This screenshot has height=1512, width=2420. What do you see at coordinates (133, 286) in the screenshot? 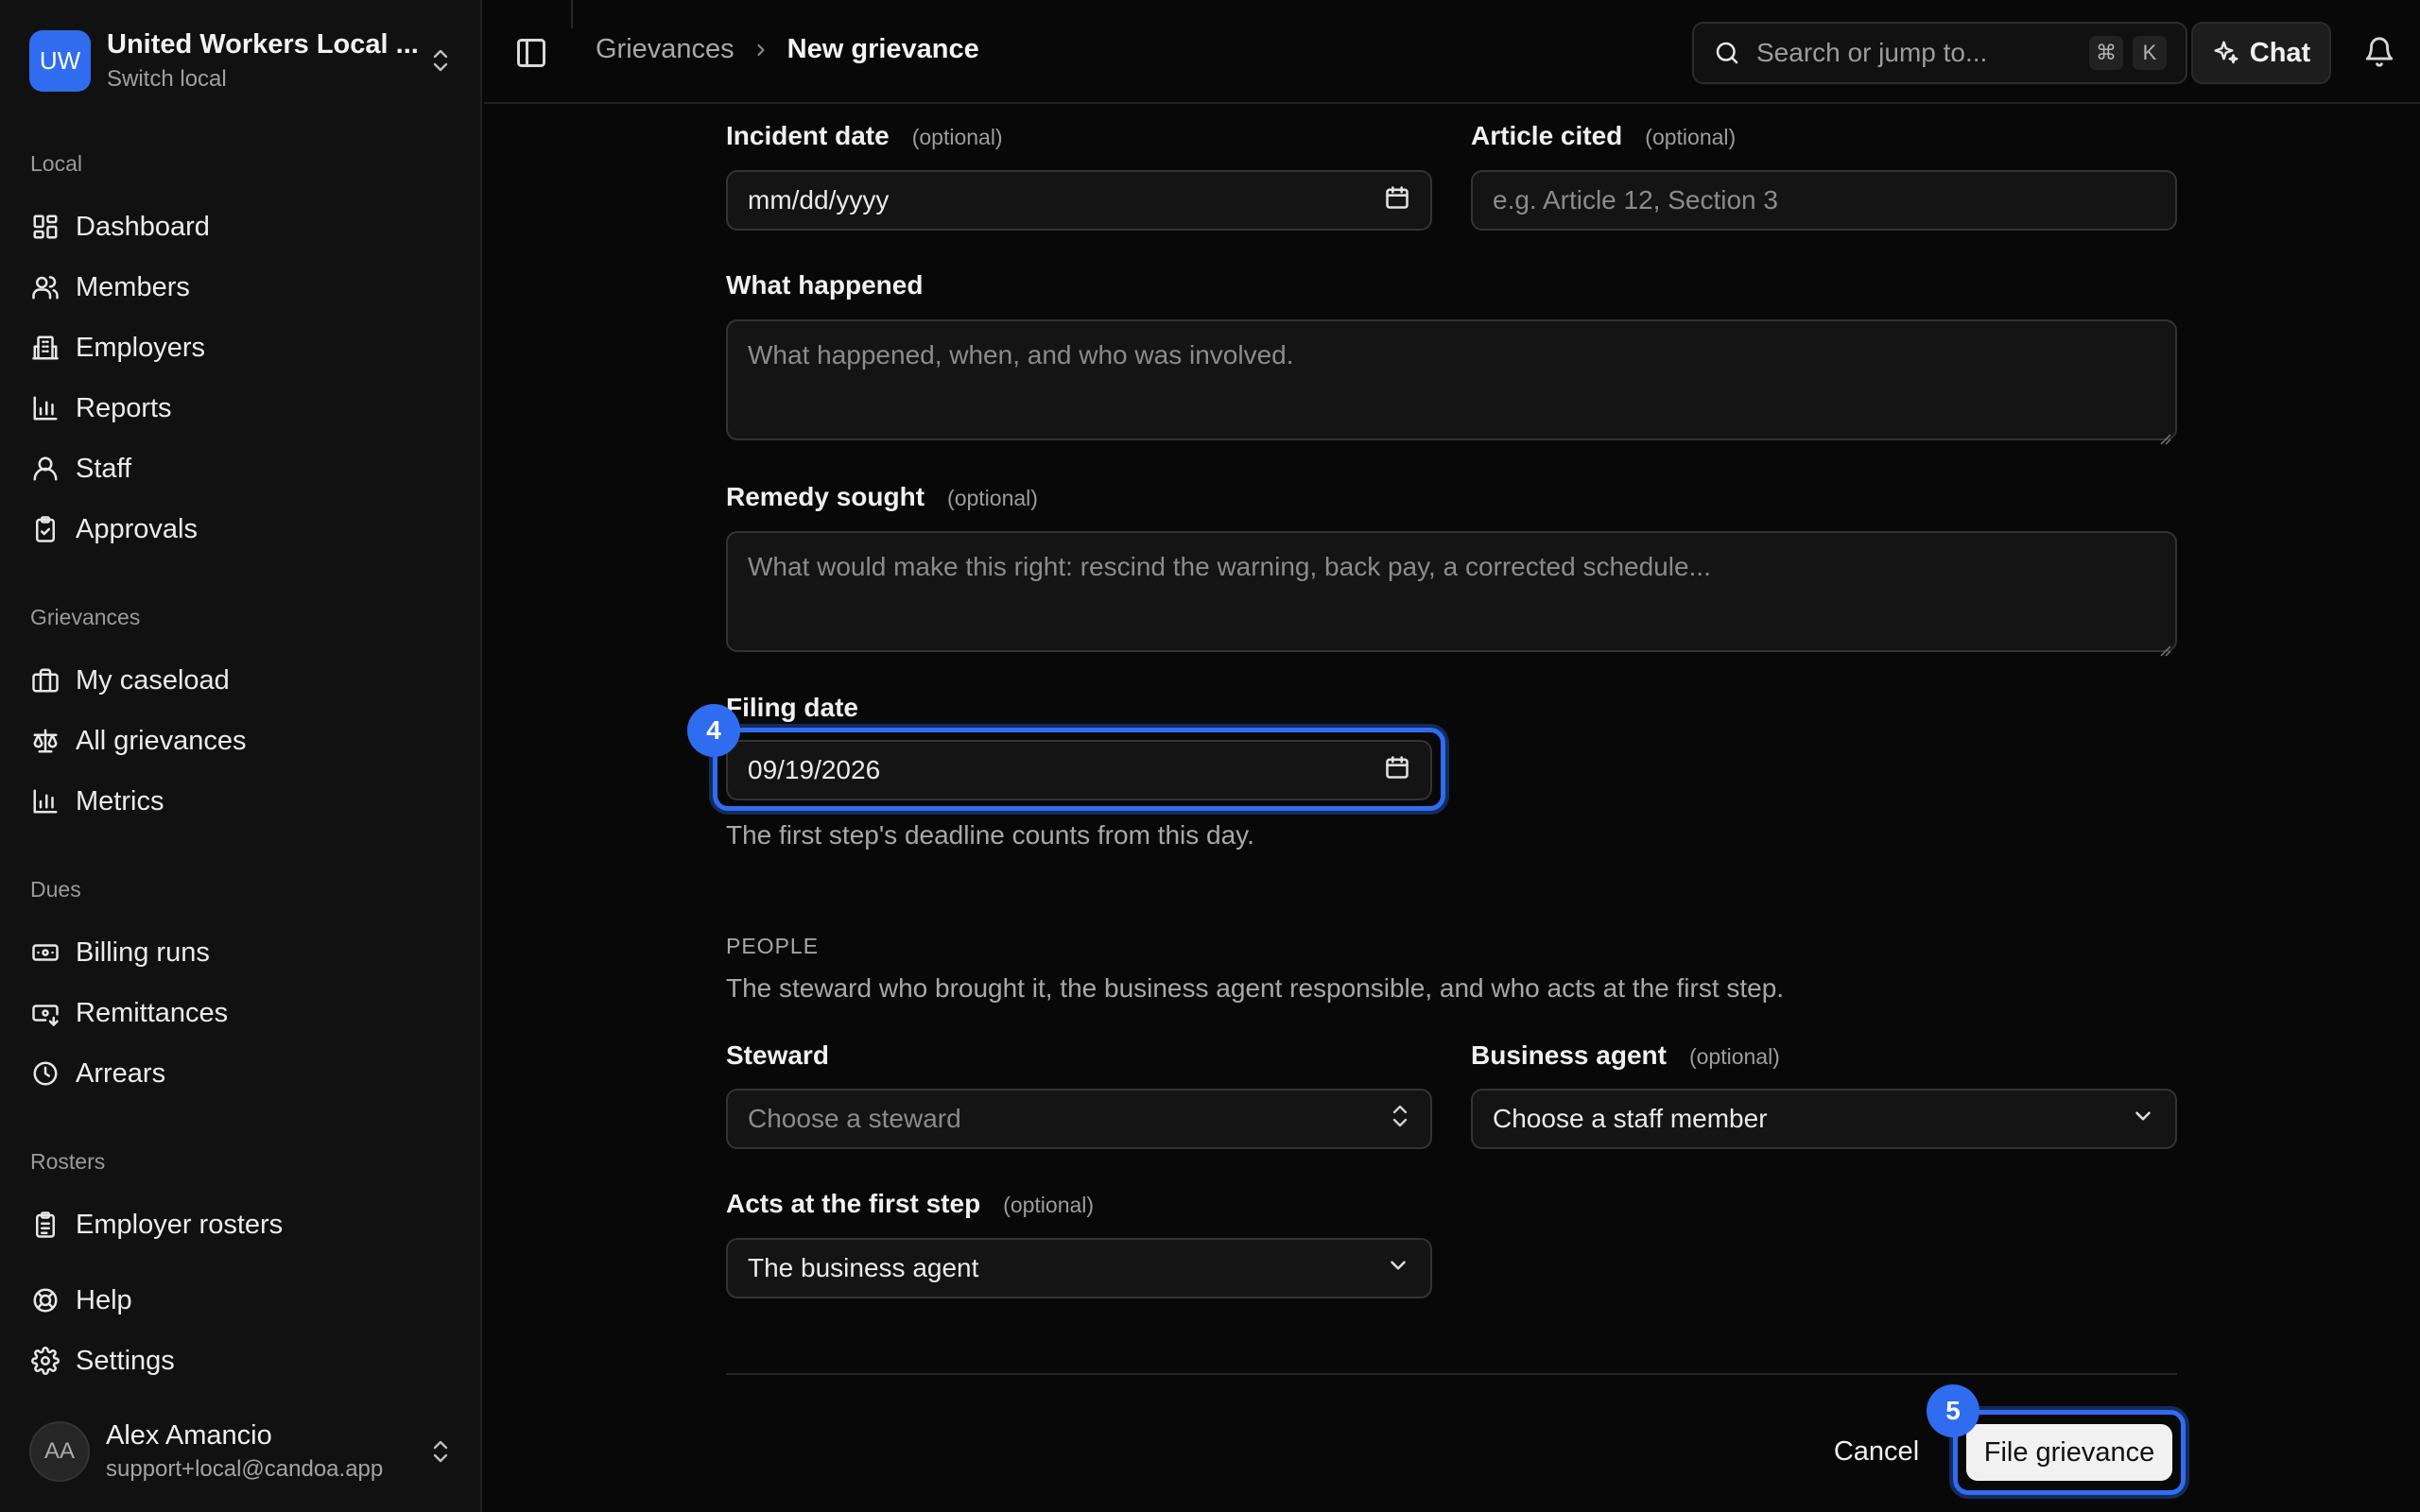
I see `sidebar-item-label: Members` at bounding box center [133, 286].